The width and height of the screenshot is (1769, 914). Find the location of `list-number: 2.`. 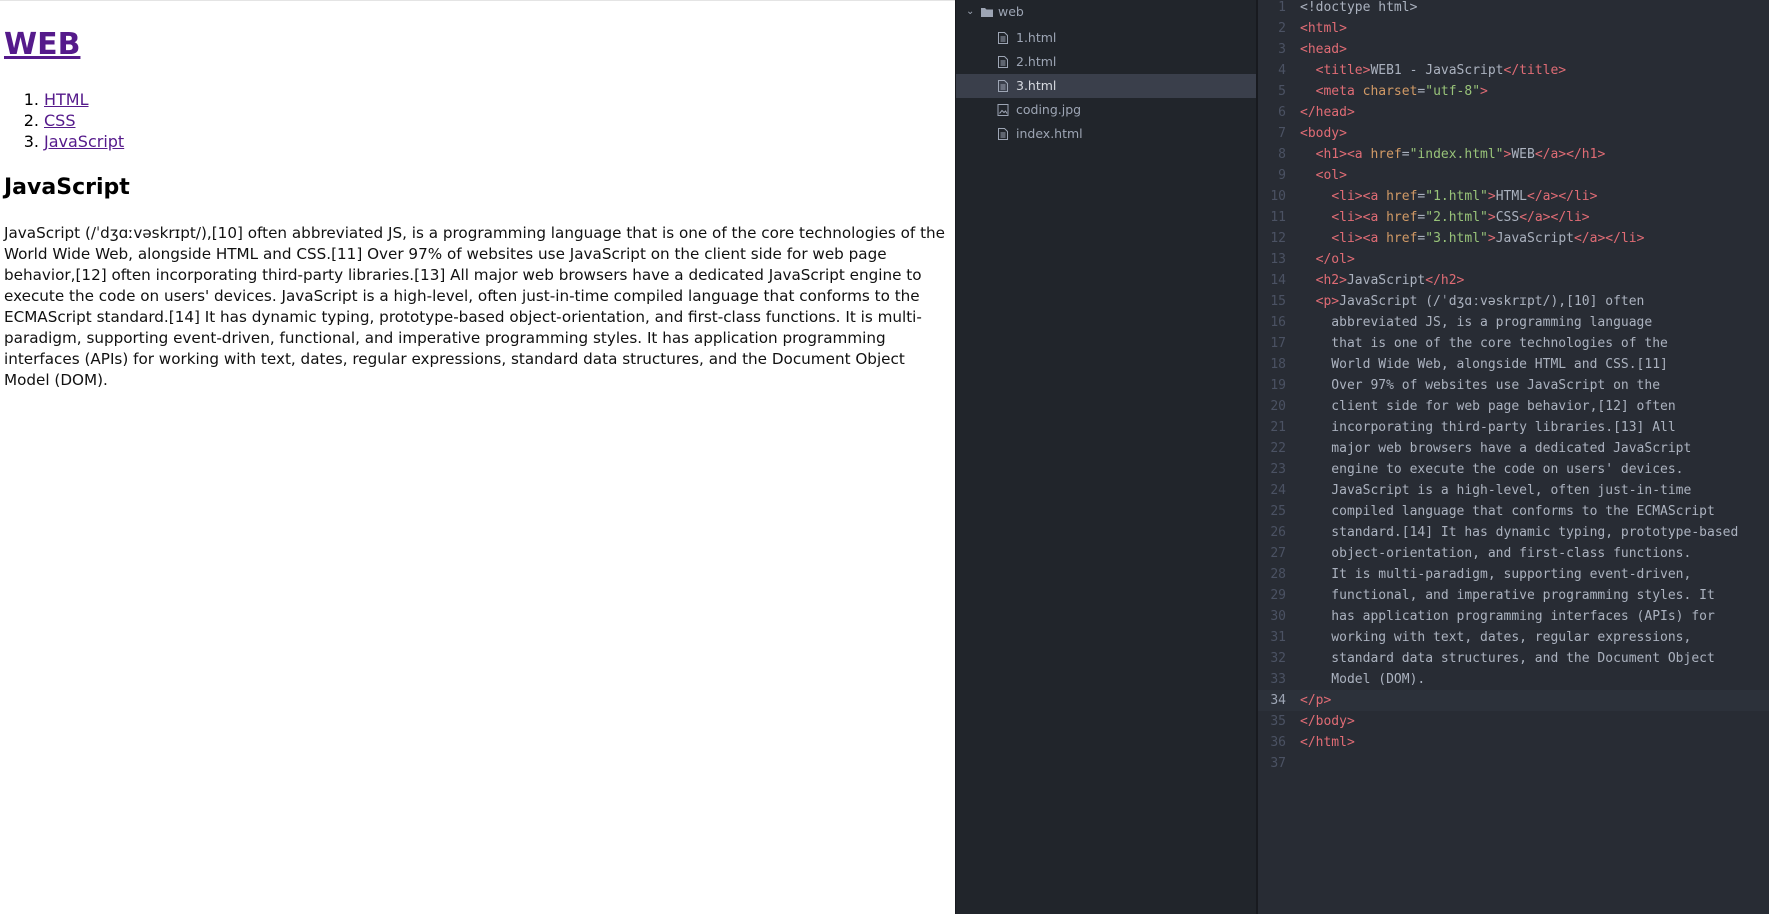

list-number: 2. is located at coordinates (31, 120).